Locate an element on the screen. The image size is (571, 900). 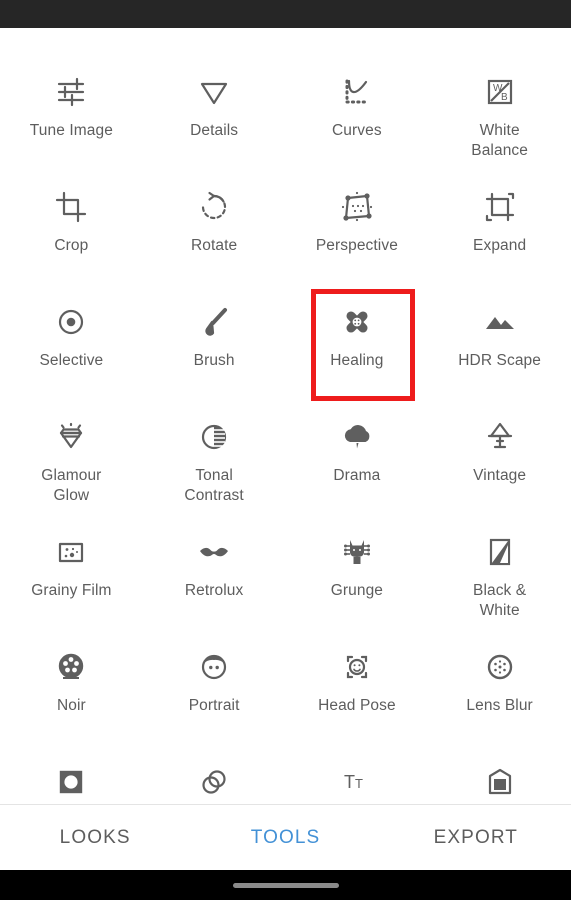
tab-tools: TOOLS is located at coordinates (285, 838).